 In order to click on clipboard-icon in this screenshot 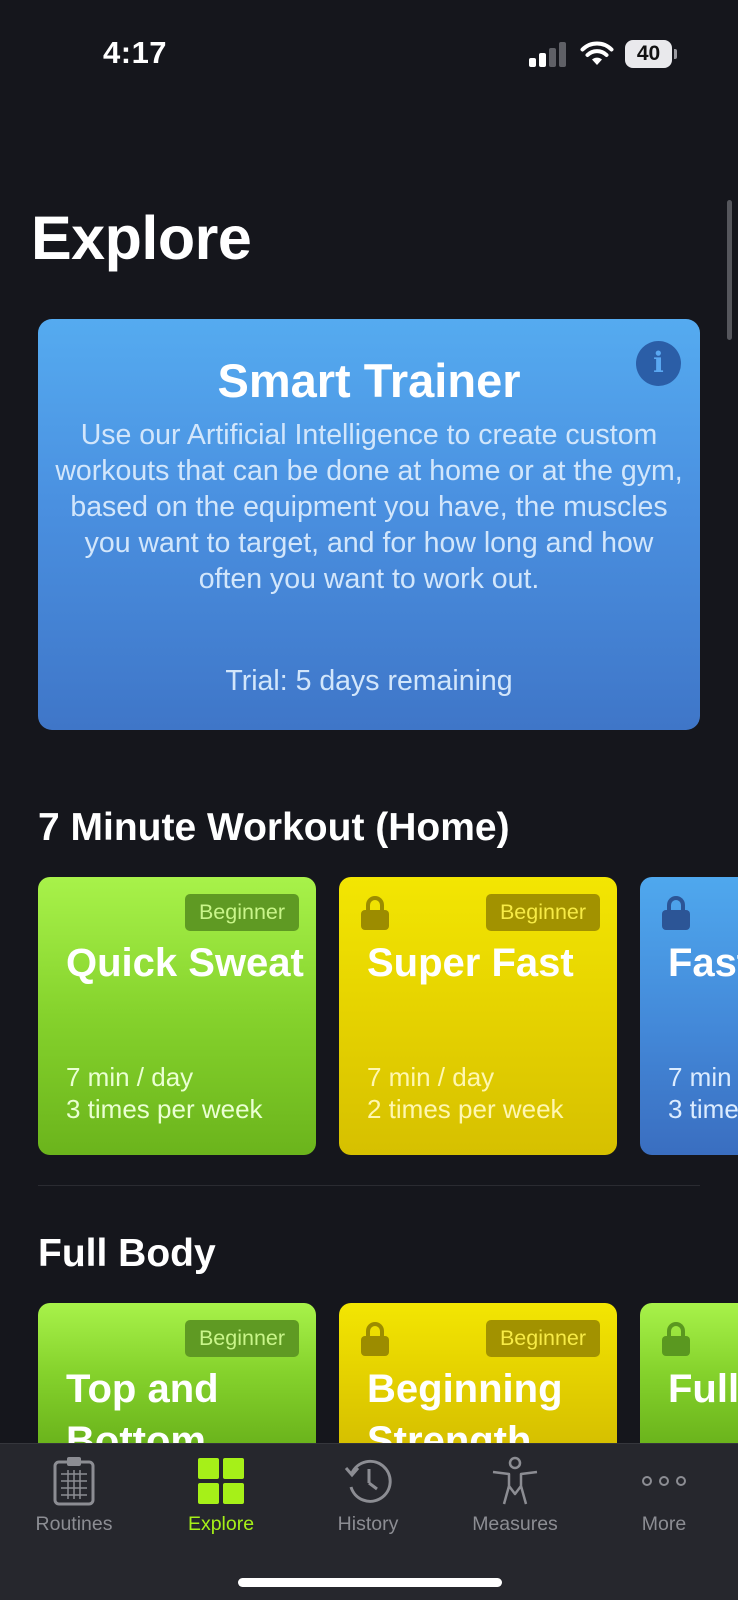, I will do `click(74, 1481)`.